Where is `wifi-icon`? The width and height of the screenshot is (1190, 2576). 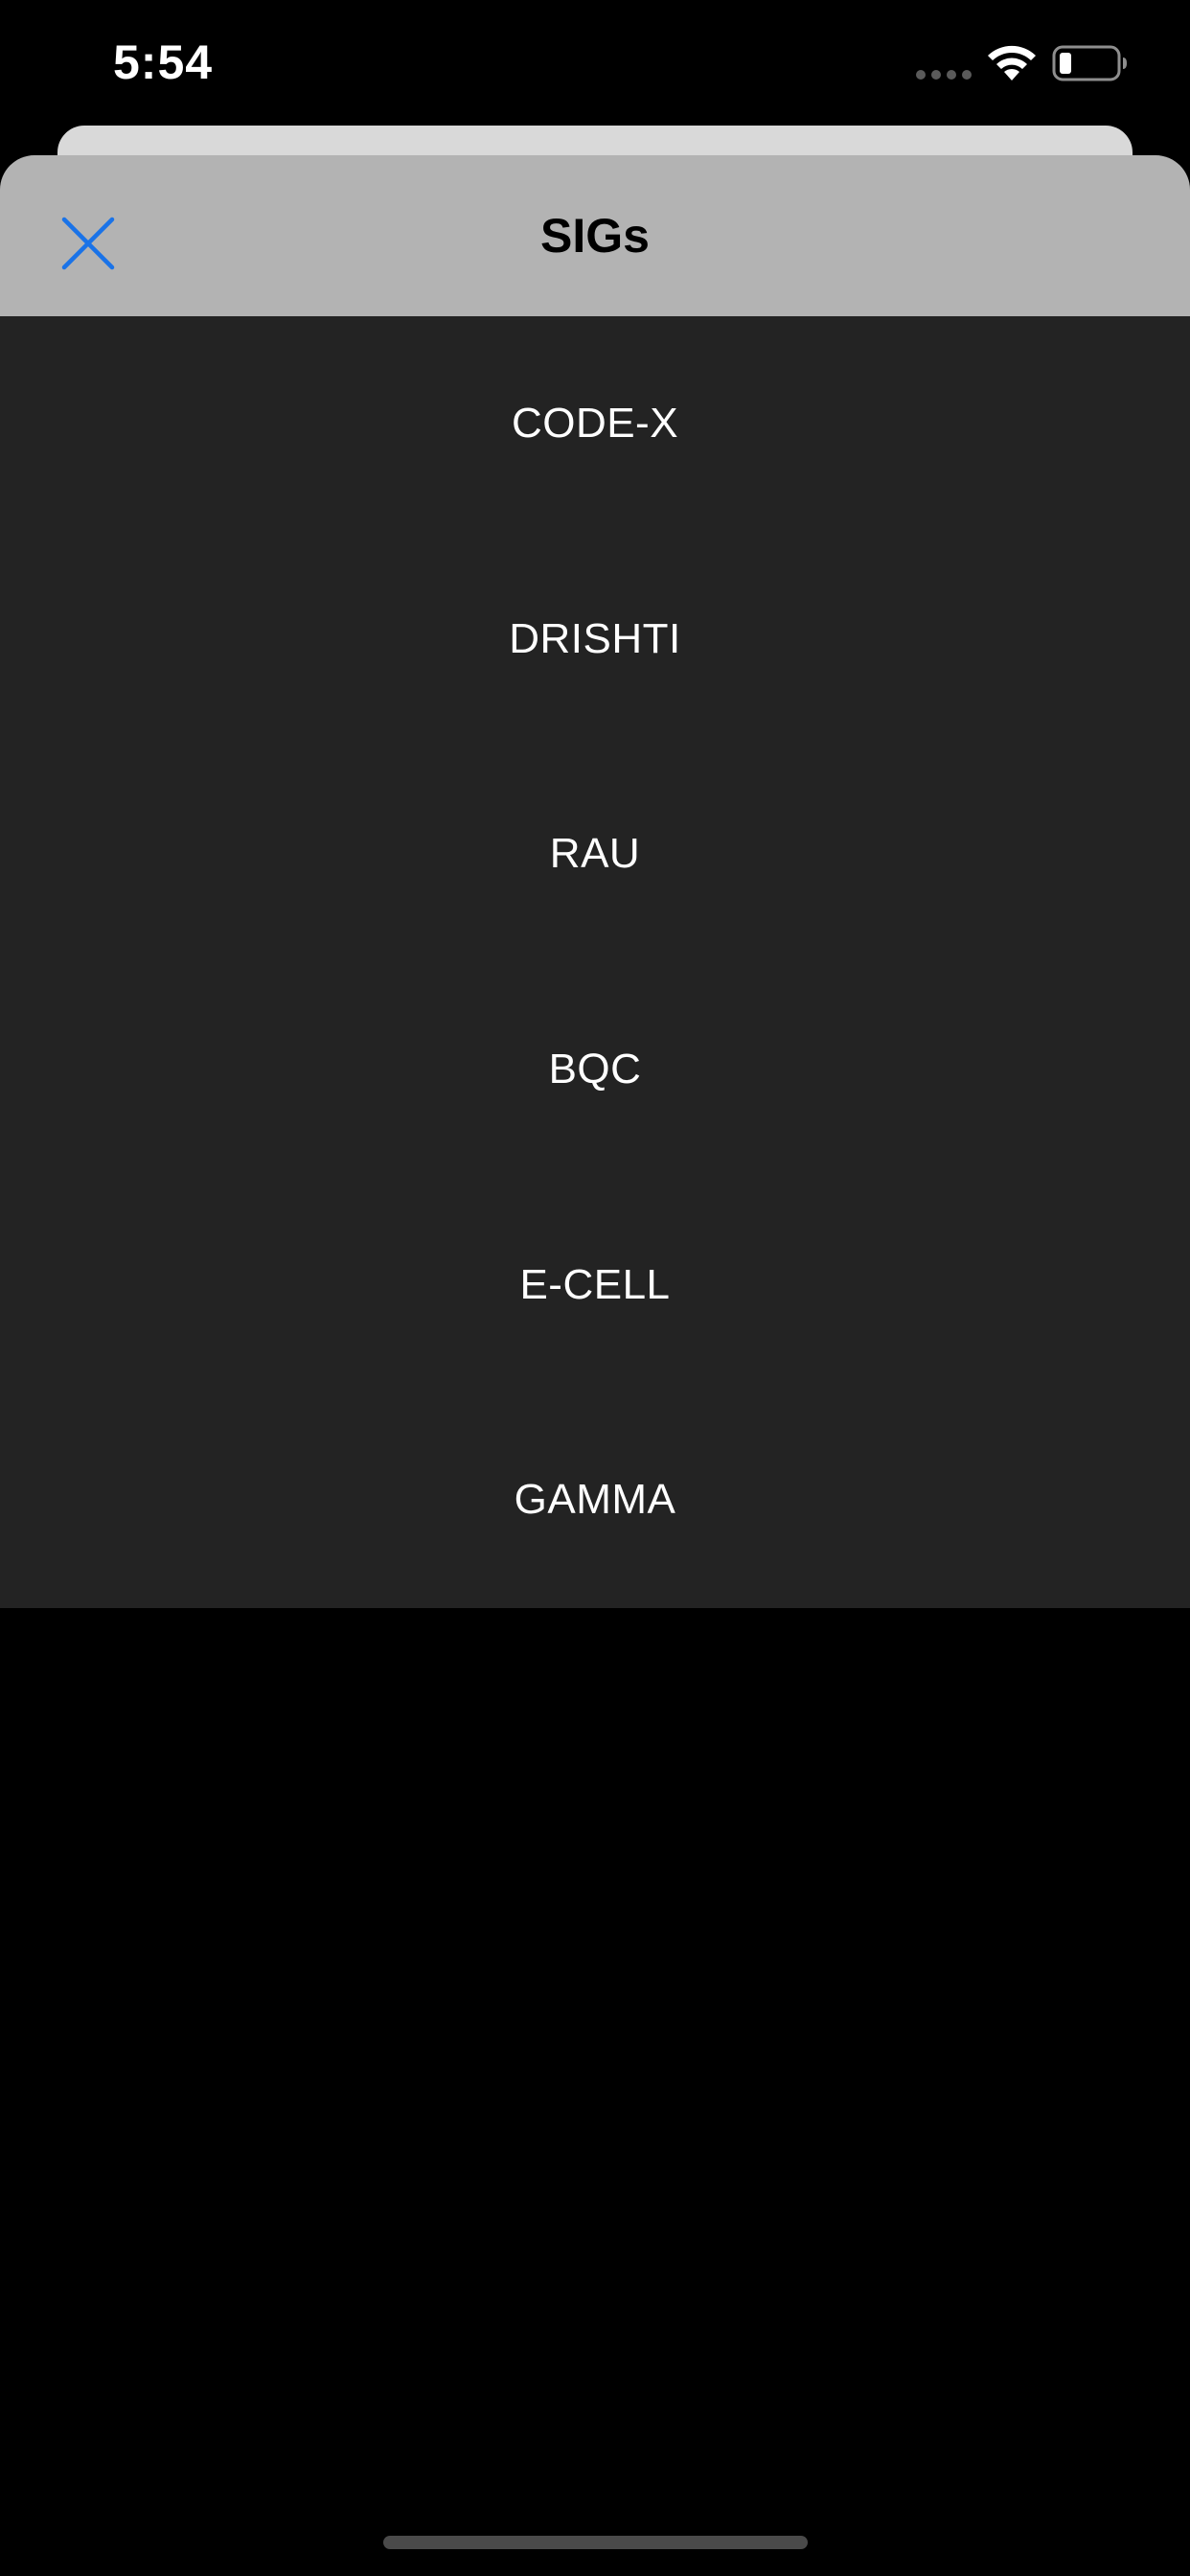
wifi-icon is located at coordinates (1012, 63).